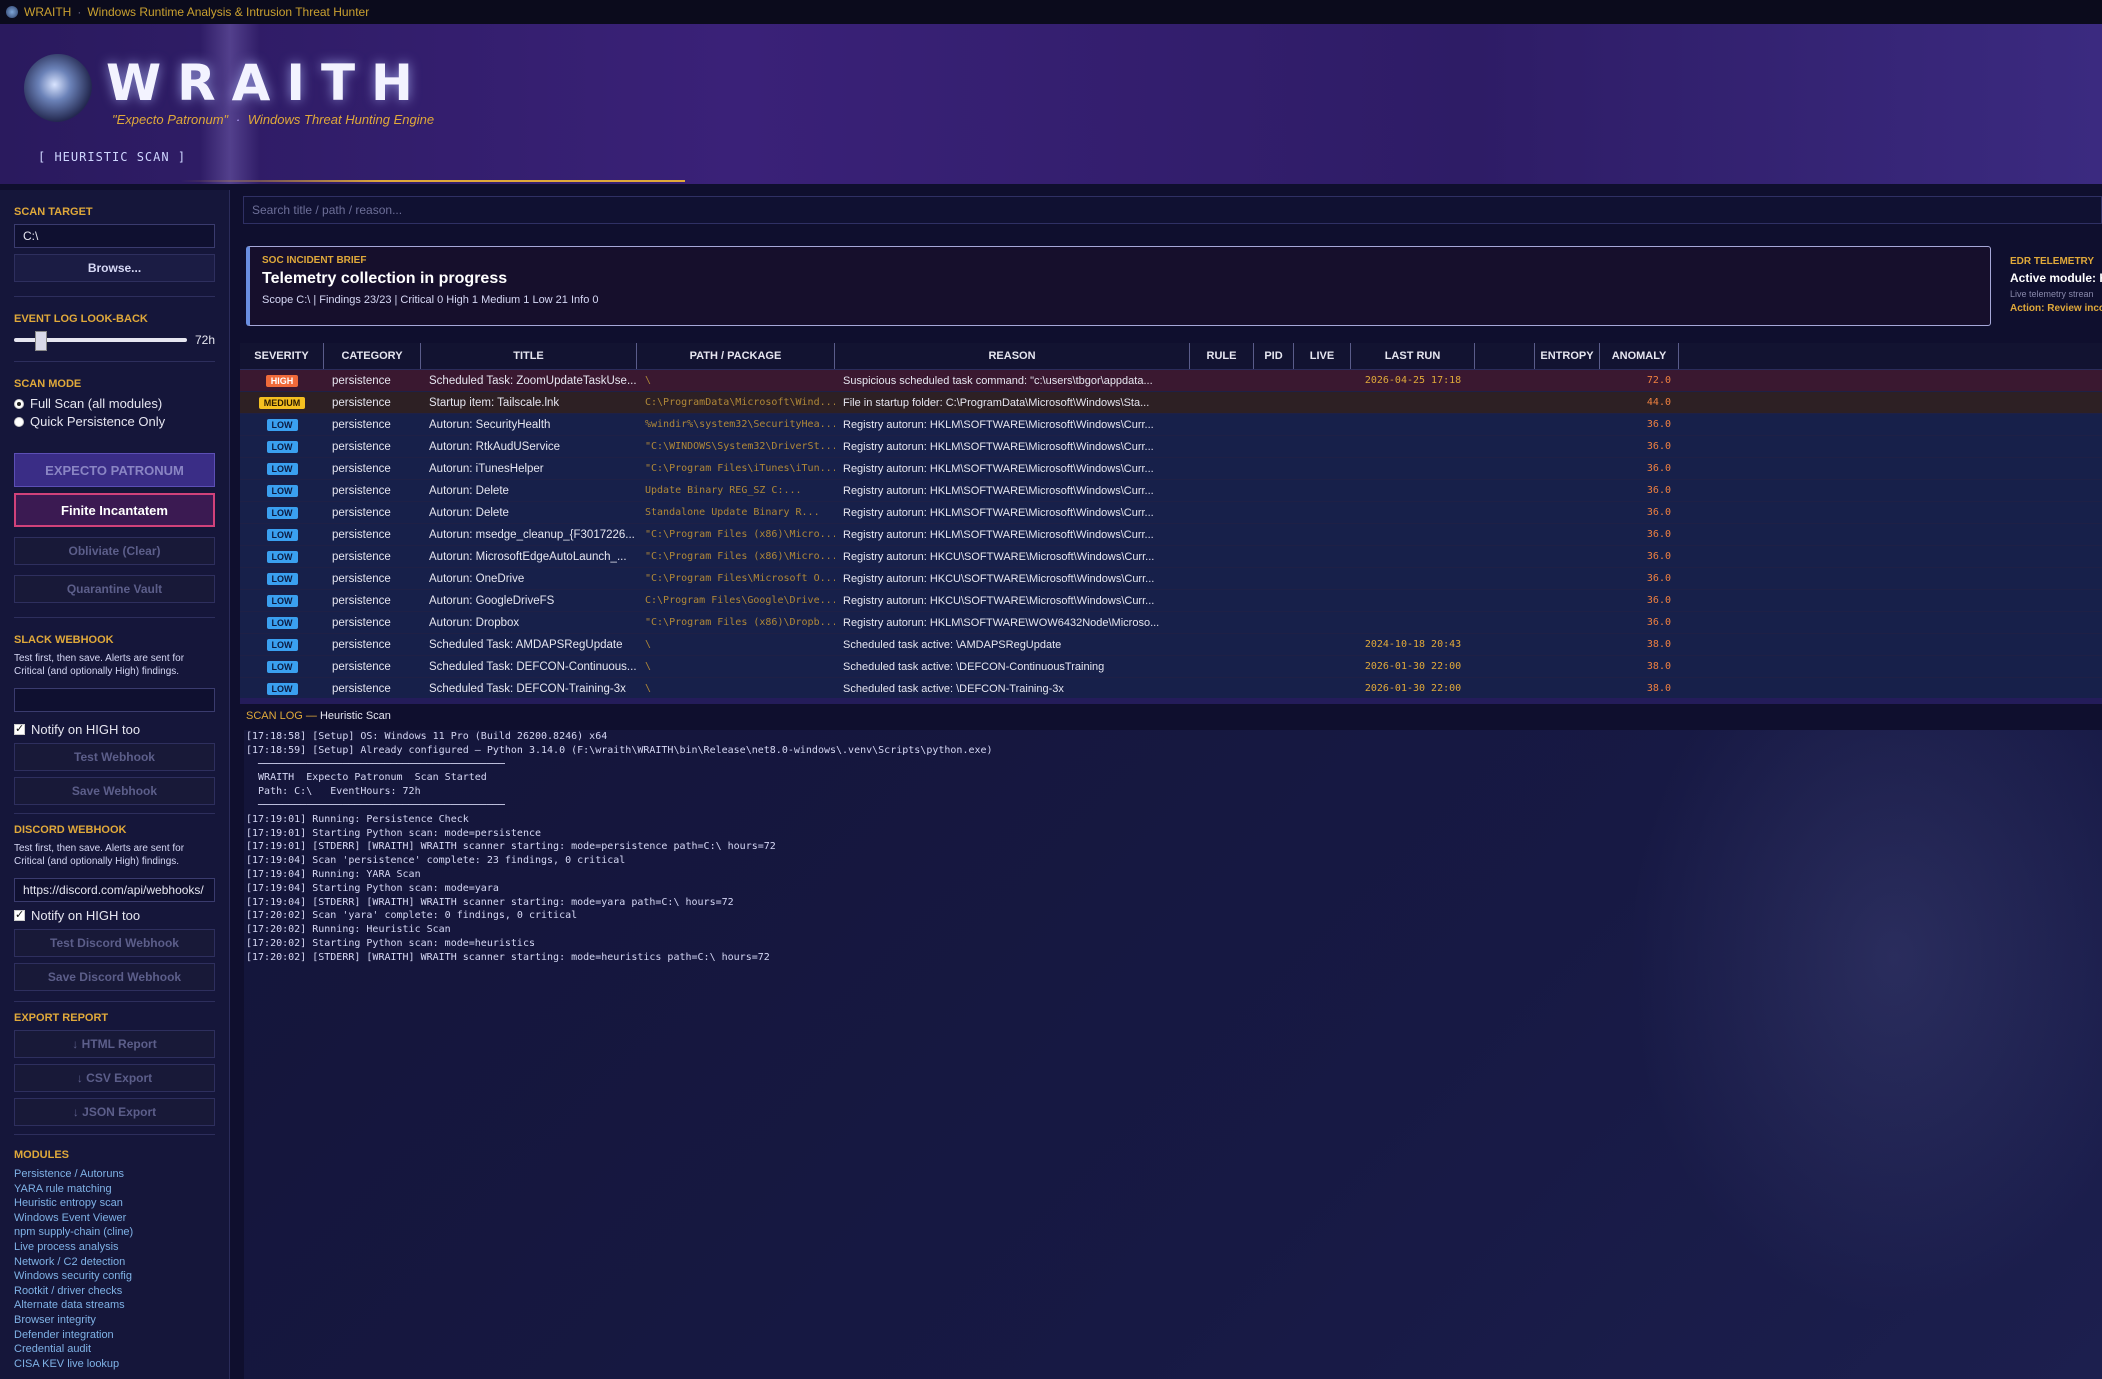 The image size is (2102, 1379). I want to click on table-scrollbar, so click(1171, 701).